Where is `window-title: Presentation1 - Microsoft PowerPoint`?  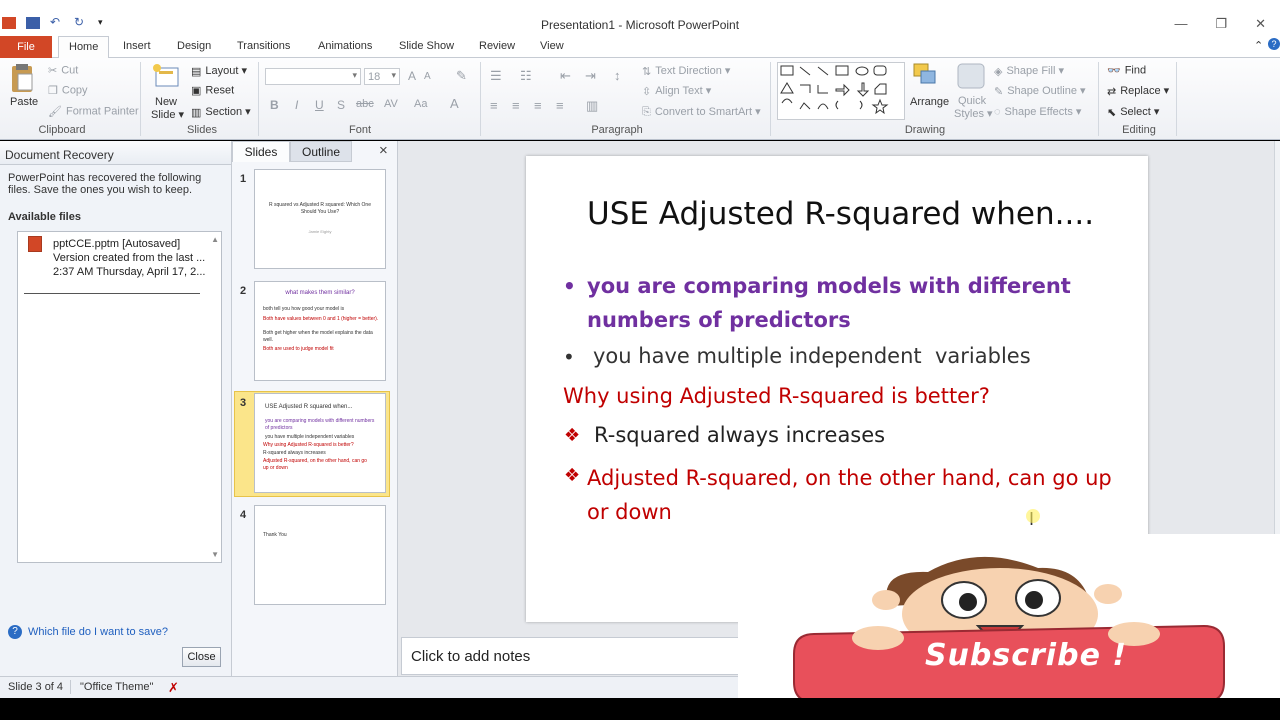
window-title: Presentation1 - Microsoft PowerPoint is located at coordinates (640, 25).